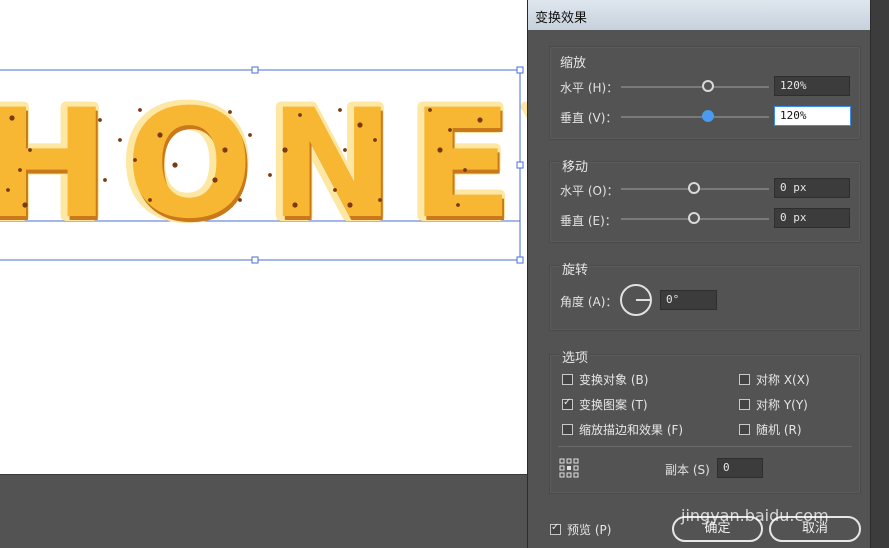 This screenshot has height=548, width=889. What do you see at coordinates (688, 300) in the screenshot?
I see `rotate-angle-field: 0°` at bounding box center [688, 300].